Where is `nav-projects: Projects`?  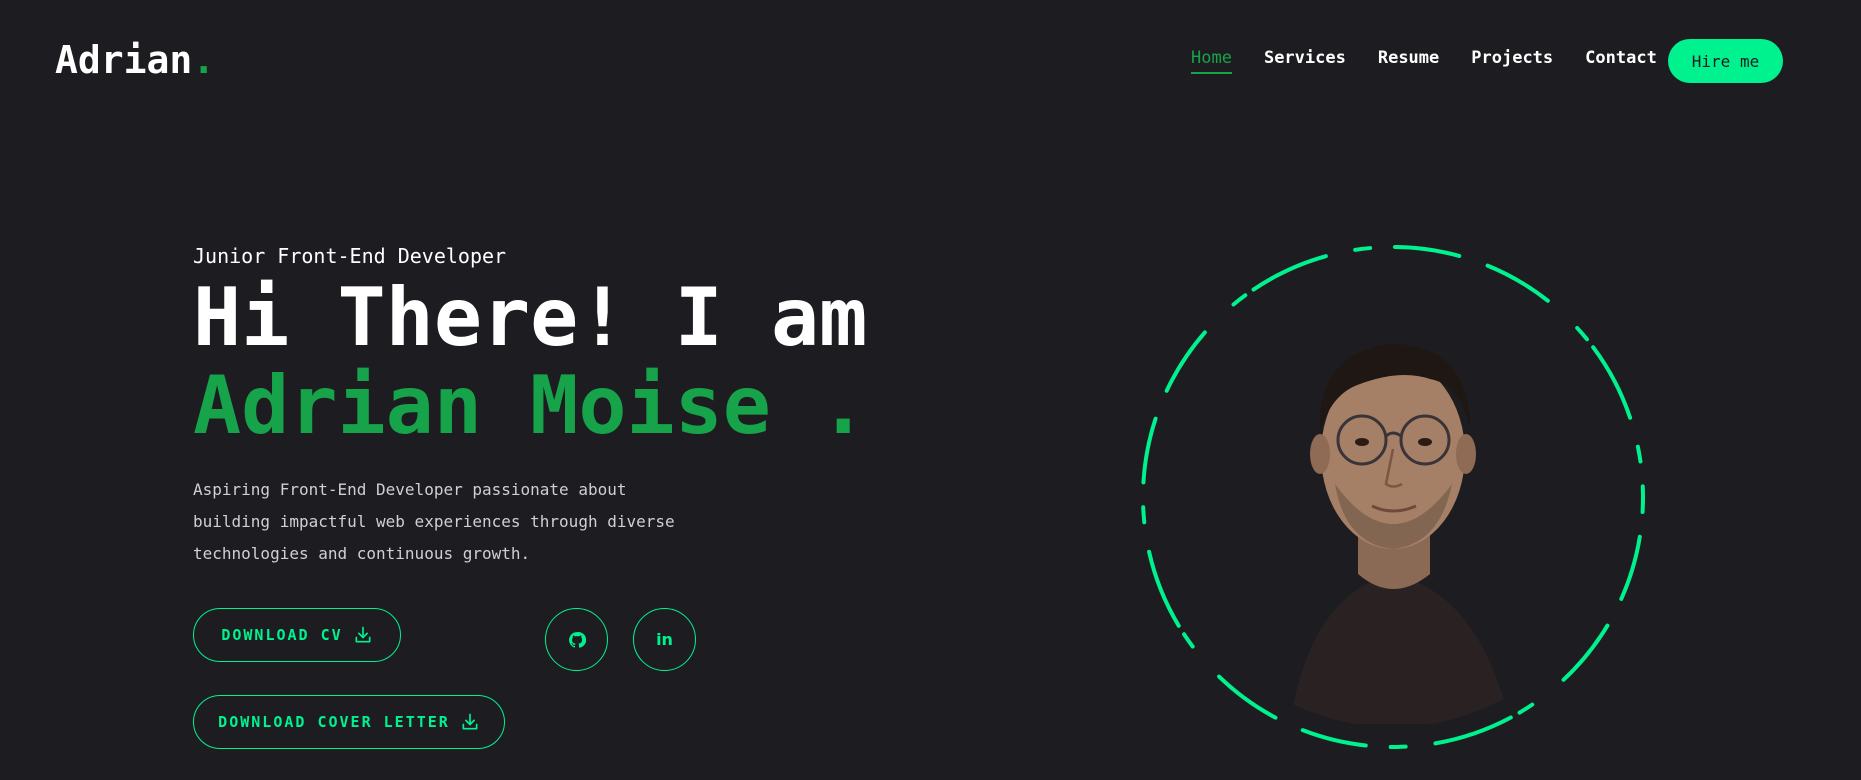
nav-projects: Projects is located at coordinates (1512, 58).